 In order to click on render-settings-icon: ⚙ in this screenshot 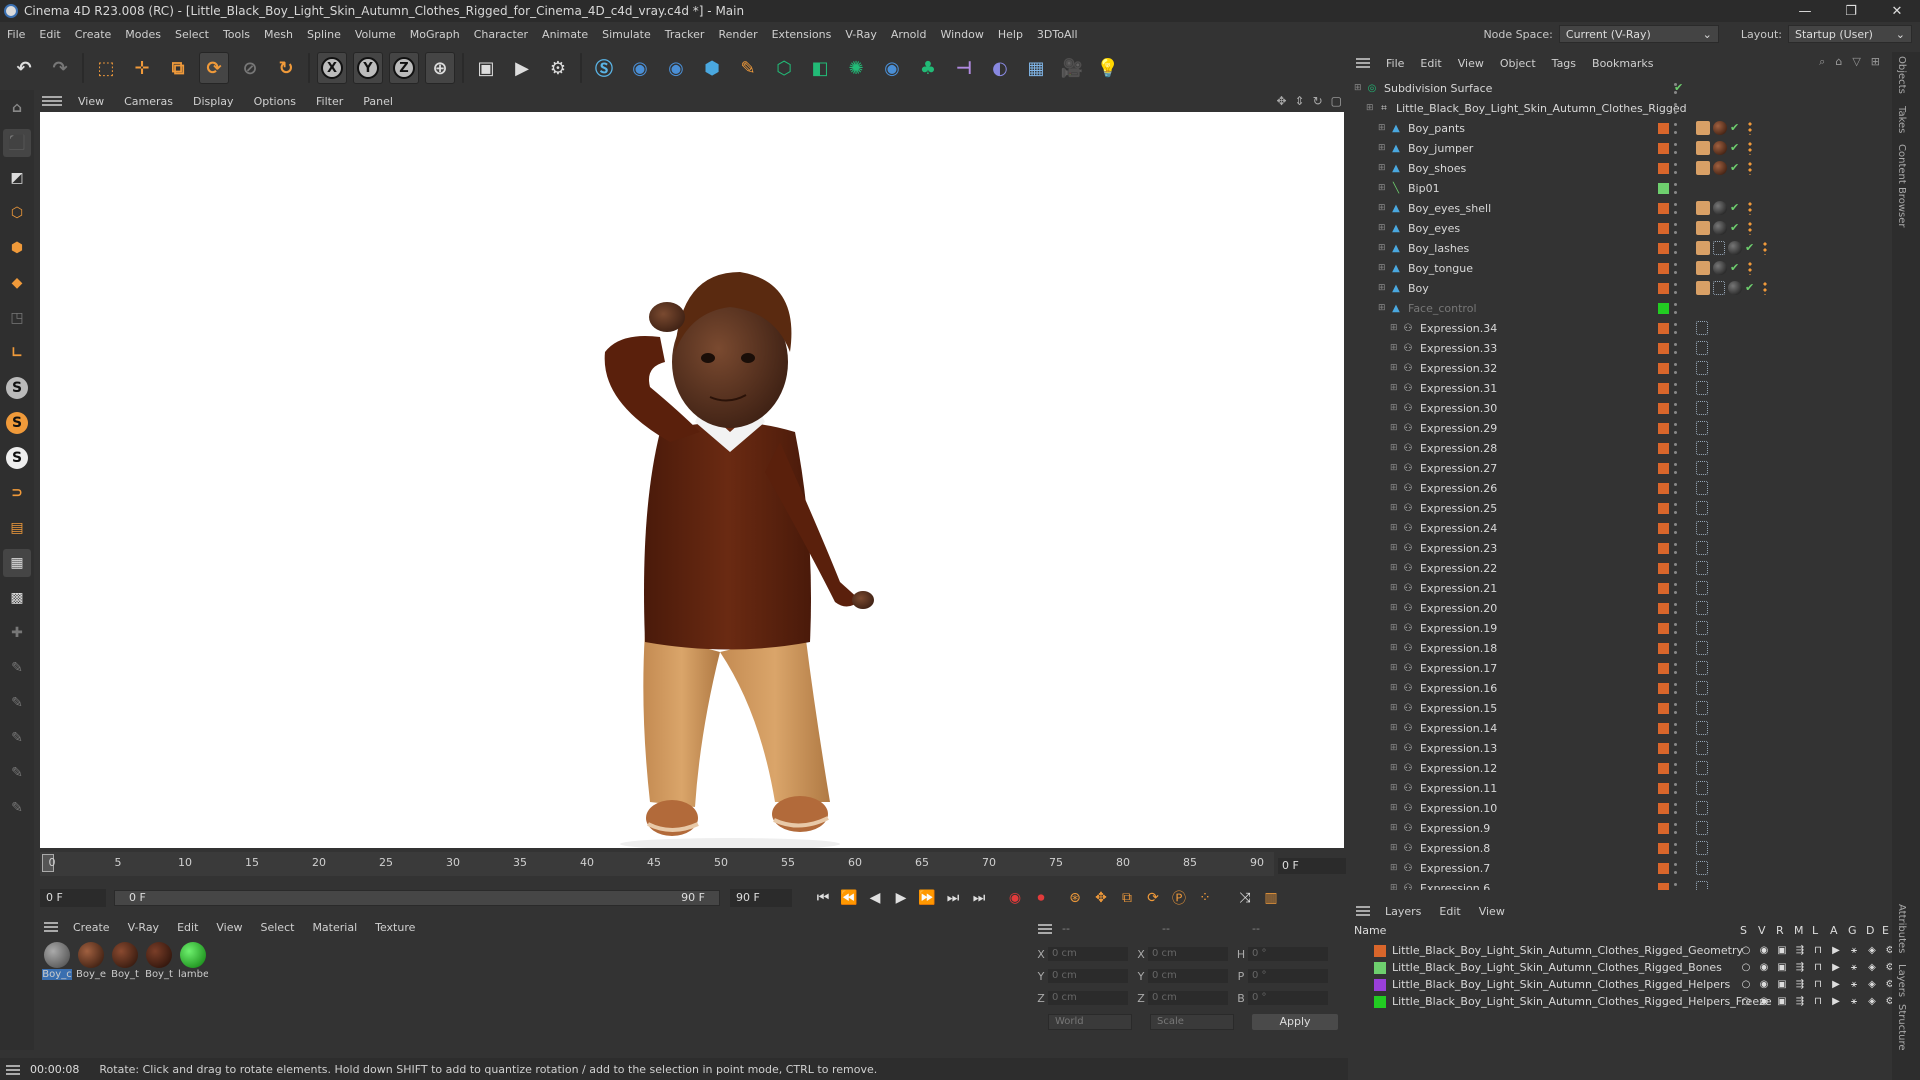, I will do `click(558, 68)`.